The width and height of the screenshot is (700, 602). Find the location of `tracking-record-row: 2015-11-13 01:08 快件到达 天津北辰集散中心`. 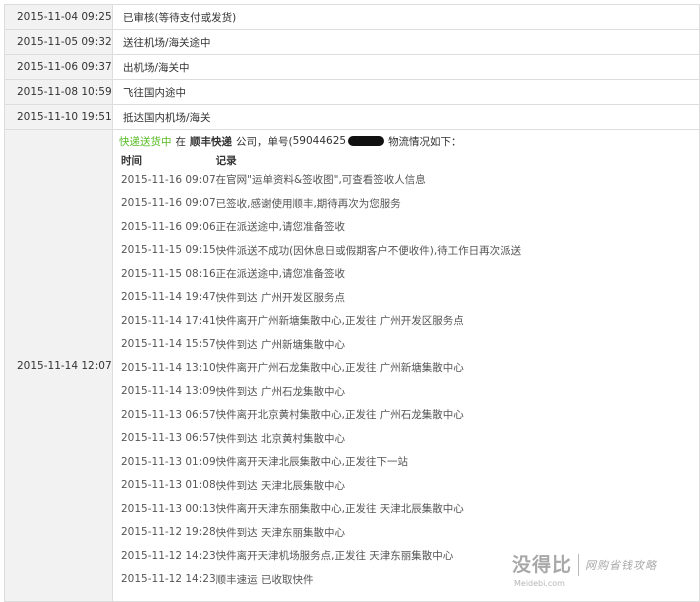

tracking-record-row: 2015-11-13 01:08 快件到达 天津北辰集散中心 is located at coordinates (409, 486).